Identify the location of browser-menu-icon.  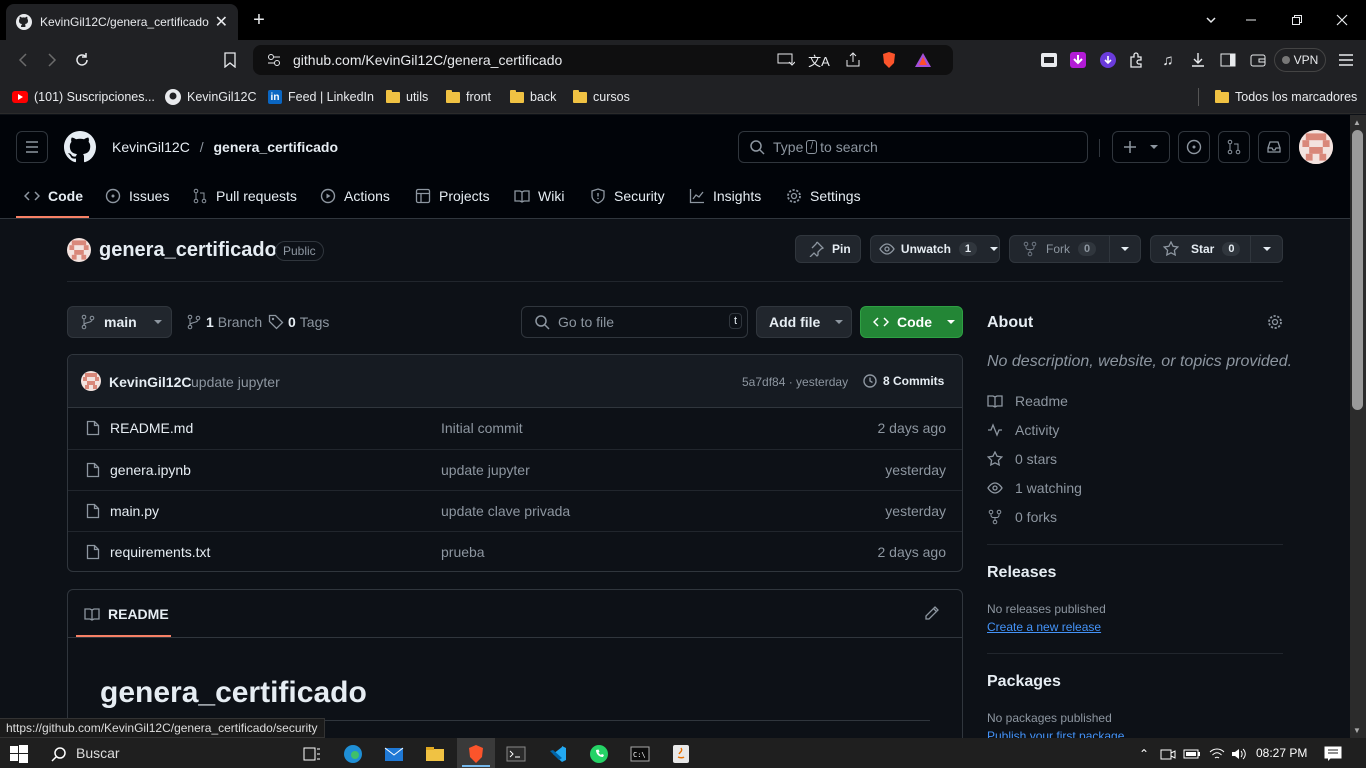
(1346, 60).